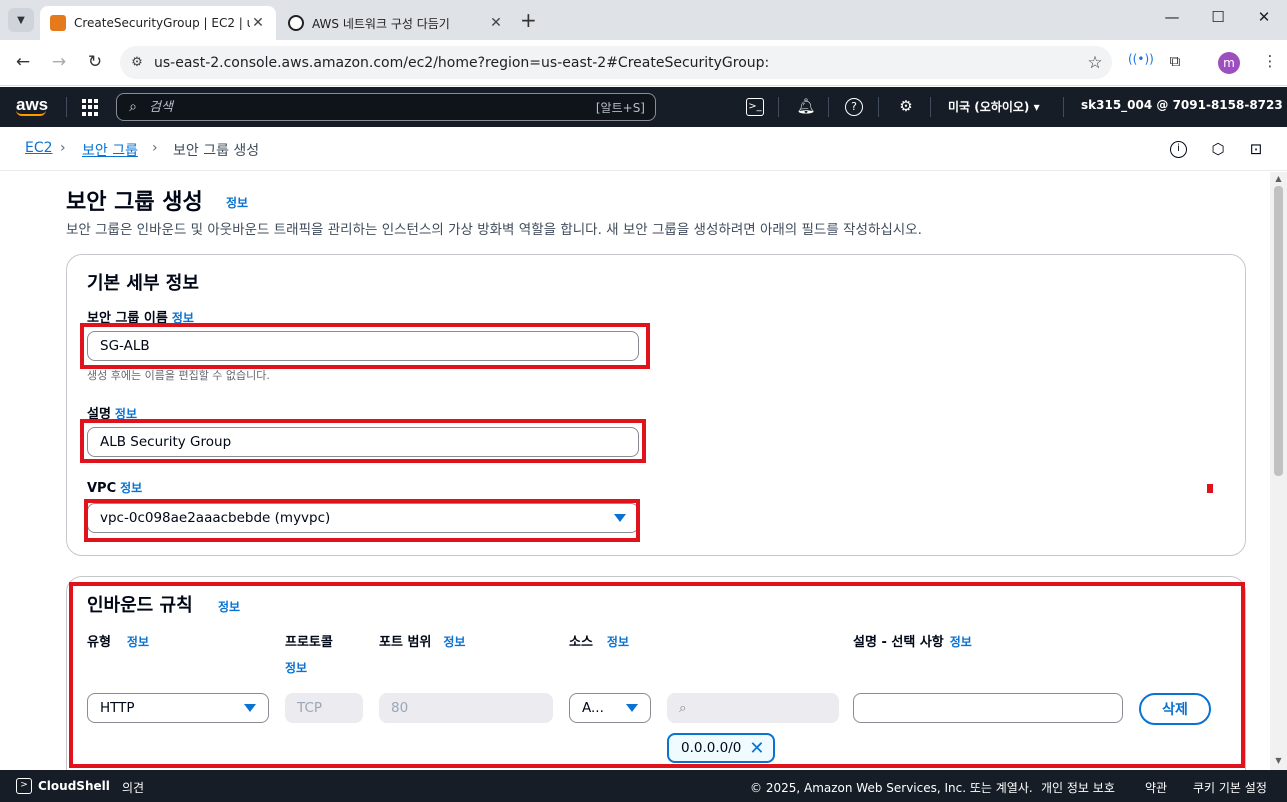  I want to click on description-info-link: 정보, so click(126, 414).